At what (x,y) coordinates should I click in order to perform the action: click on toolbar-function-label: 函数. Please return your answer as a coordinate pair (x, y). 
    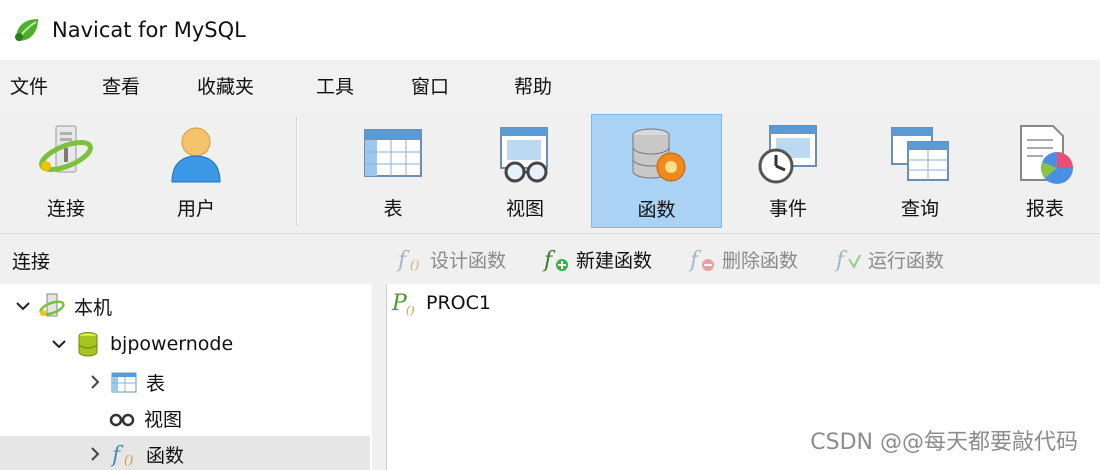
    Looking at the image, I should click on (656, 210).